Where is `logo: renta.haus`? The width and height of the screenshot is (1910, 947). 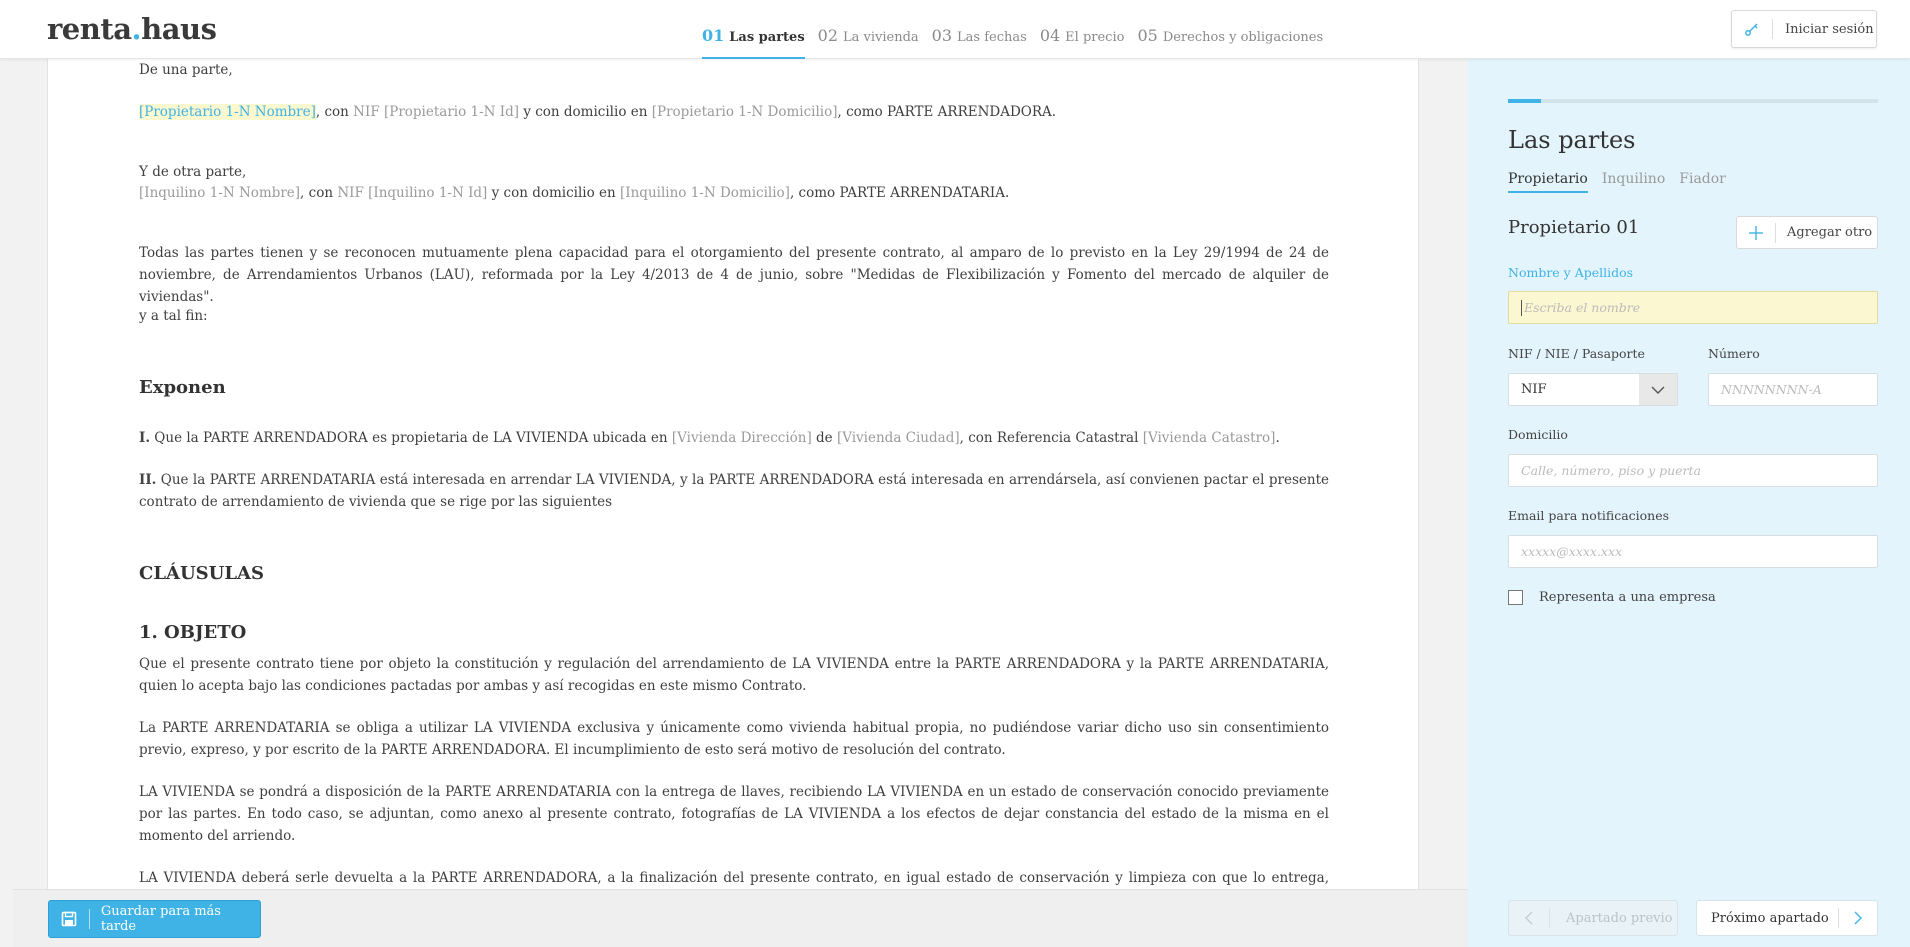 logo: renta.haus is located at coordinates (132, 29).